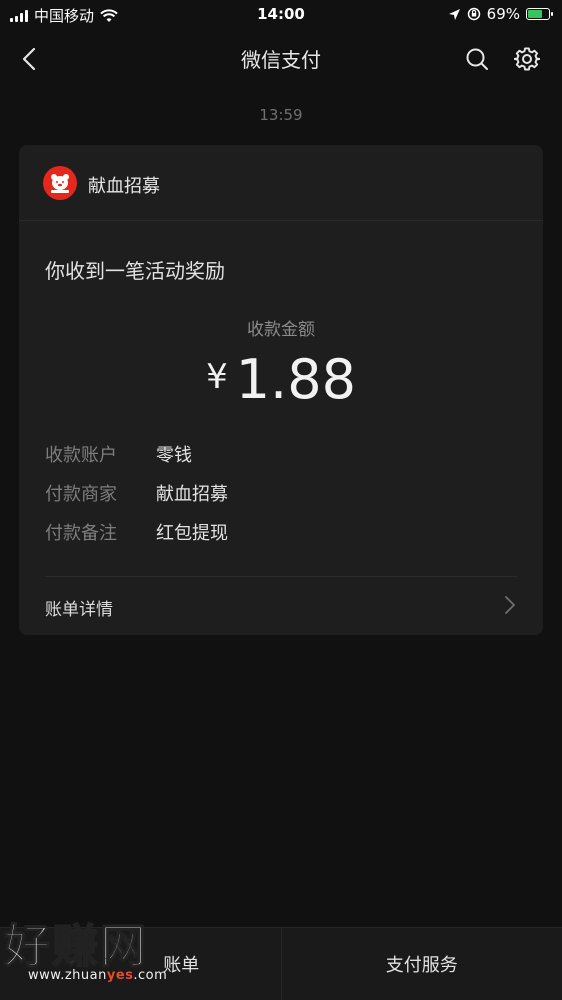 The image size is (562, 1000). What do you see at coordinates (281, 115) in the screenshot?
I see `message-timestamp: 13:59` at bounding box center [281, 115].